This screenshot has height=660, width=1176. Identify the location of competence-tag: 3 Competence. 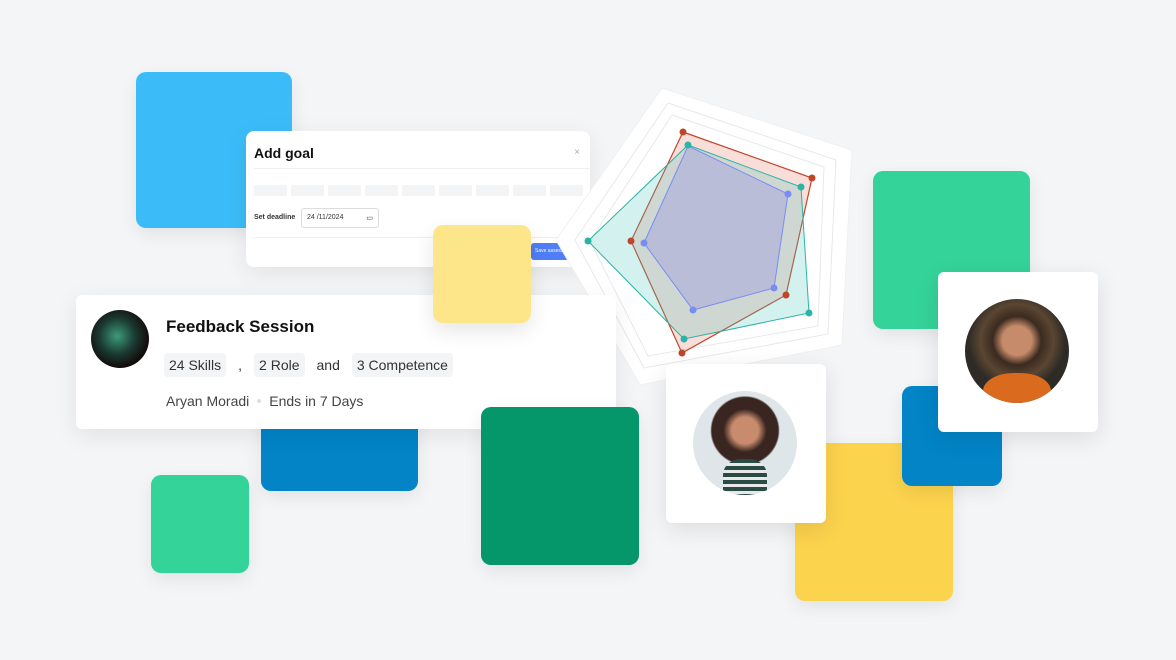
(402, 365).